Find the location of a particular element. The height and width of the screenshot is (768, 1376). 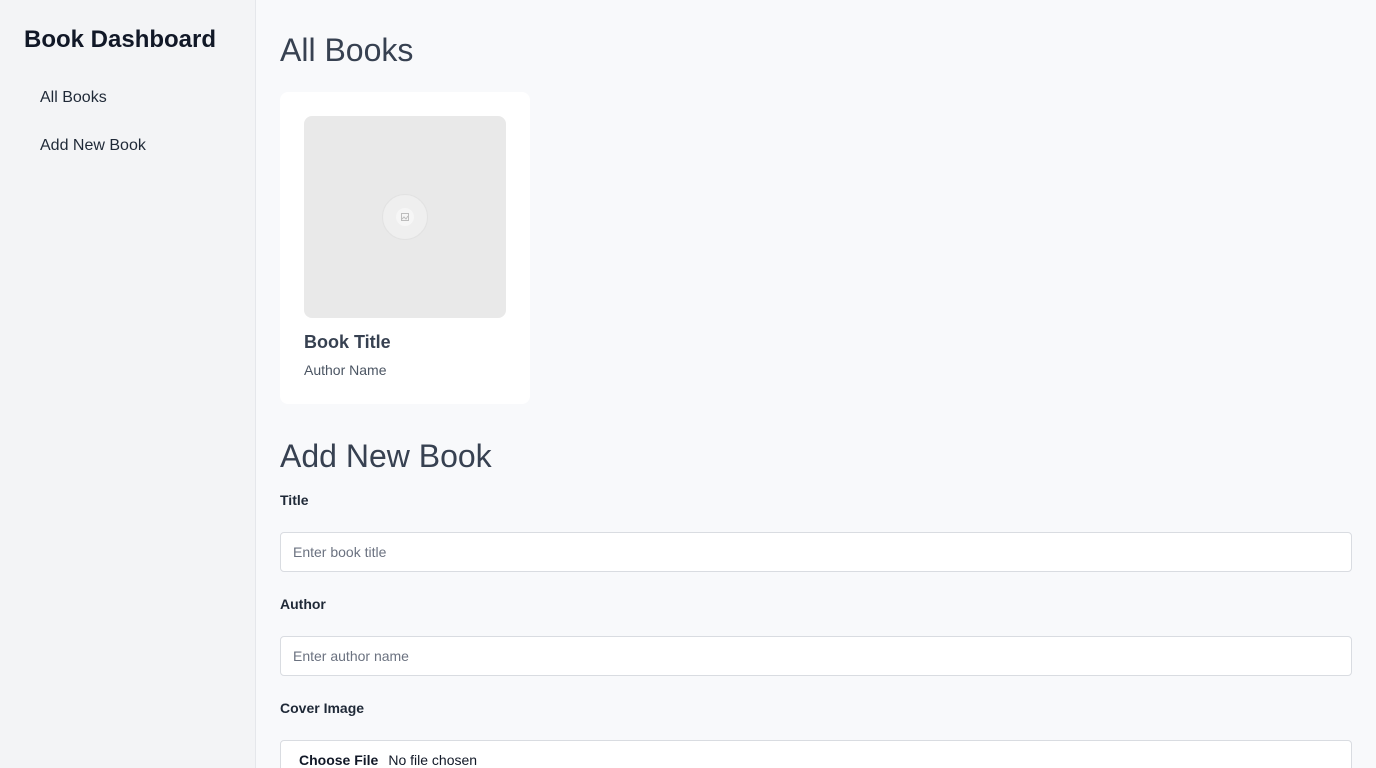

author-input is located at coordinates (816, 656).